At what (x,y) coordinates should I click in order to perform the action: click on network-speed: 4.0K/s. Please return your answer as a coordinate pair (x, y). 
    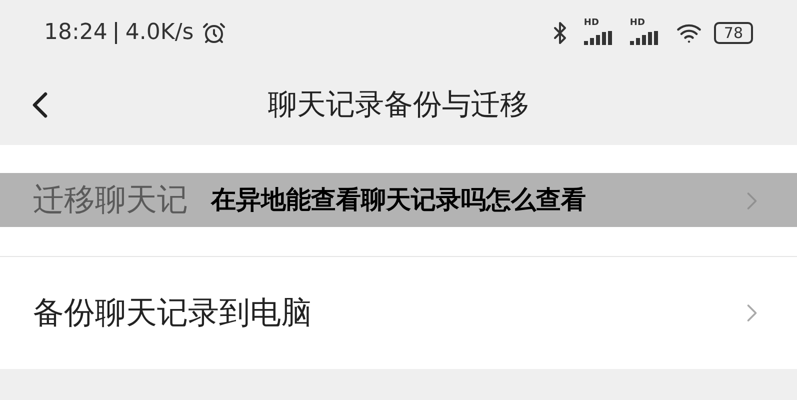
    Looking at the image, I should click on (159, 33).